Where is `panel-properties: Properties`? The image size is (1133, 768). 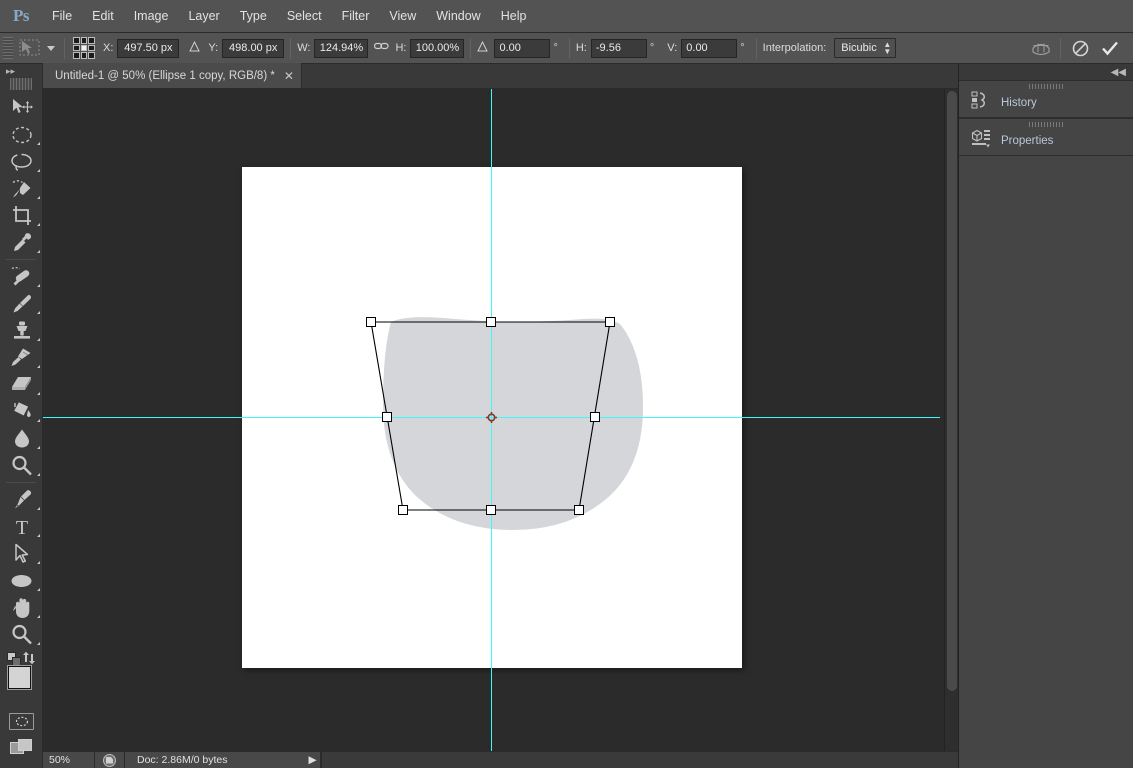
panel-properties: Properties is located at coordinates (1046, 137).